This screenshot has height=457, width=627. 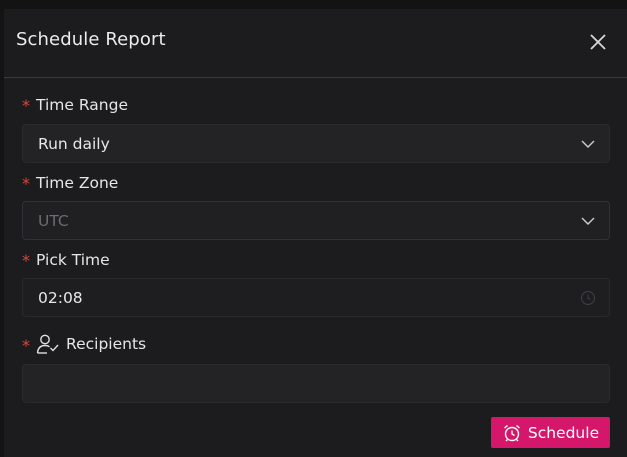 I want to click on dialog-title: Schedule Report, so click(x=91, y=39).